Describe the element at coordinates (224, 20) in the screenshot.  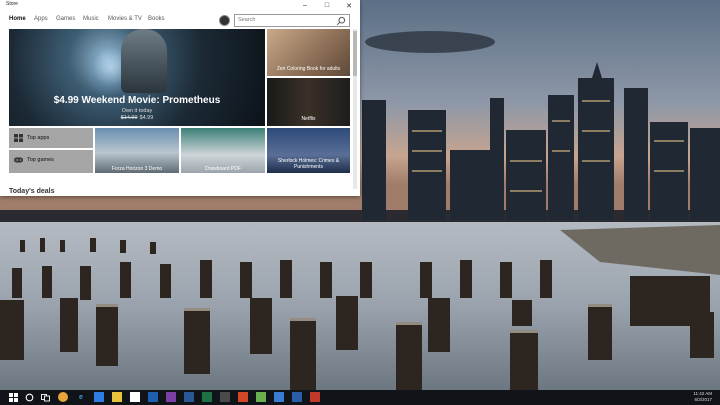
I see `user-avatar` at that location.